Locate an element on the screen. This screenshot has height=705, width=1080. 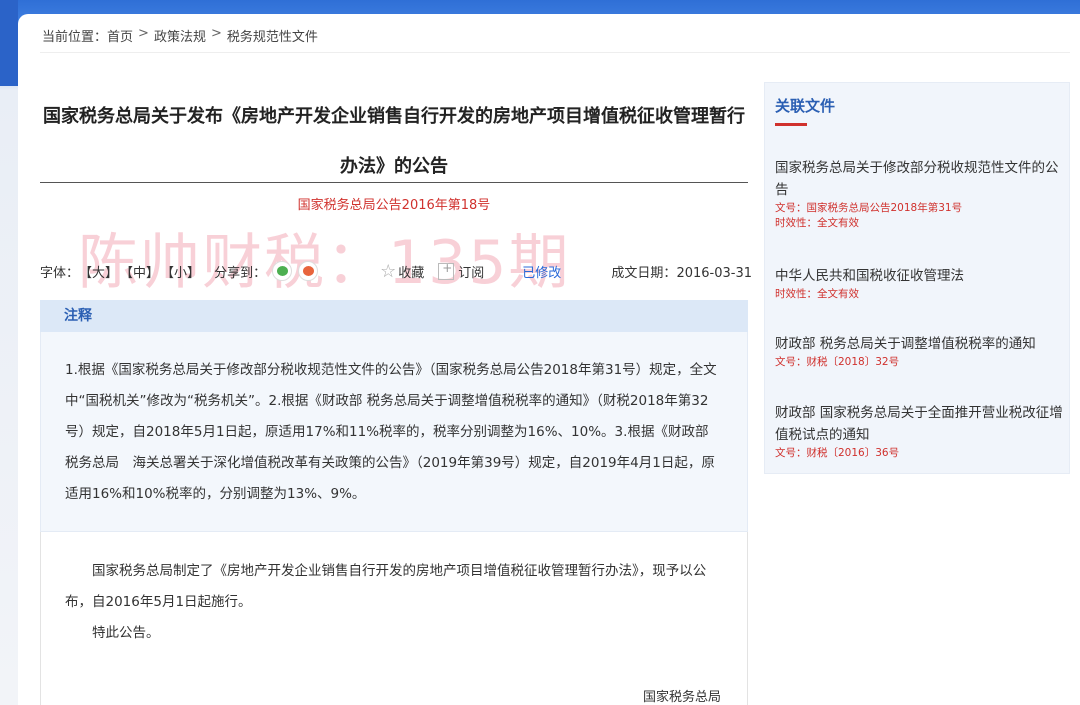
breadcrumb: 当前位置： 首页 > 政策法规 > 税务规范性文件 is located at coordinates (180, 35).